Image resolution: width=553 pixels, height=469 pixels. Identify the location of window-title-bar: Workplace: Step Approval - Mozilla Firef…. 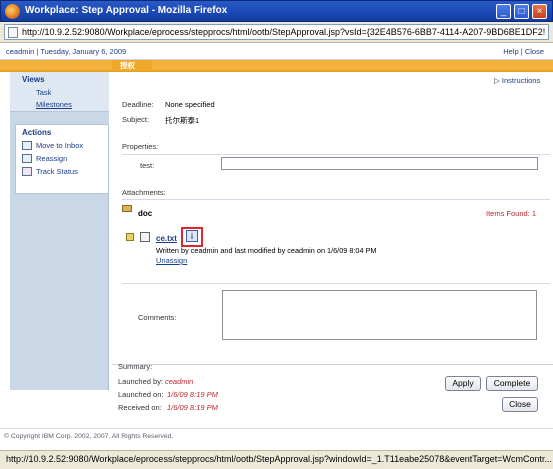
(276, 11).